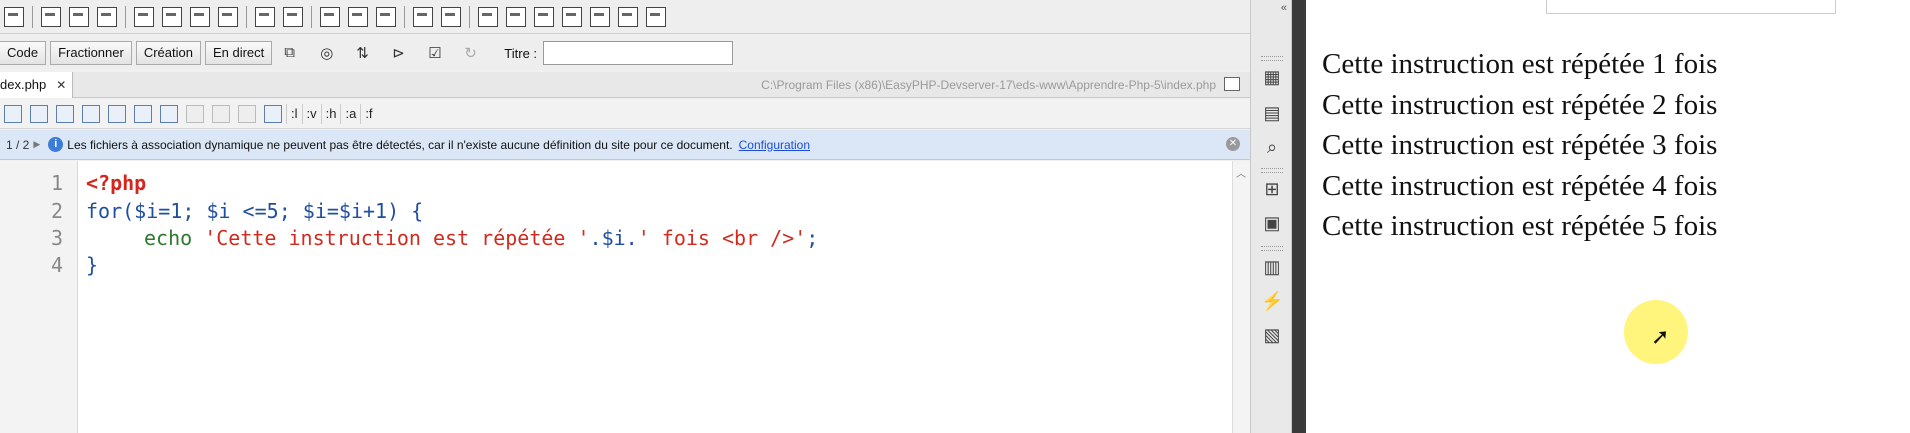 This screenshot has height=433, width=1910. Describe the element at coordinates (330, 113) in the screenshot. I see `css-hover-tool: :h` at that location.